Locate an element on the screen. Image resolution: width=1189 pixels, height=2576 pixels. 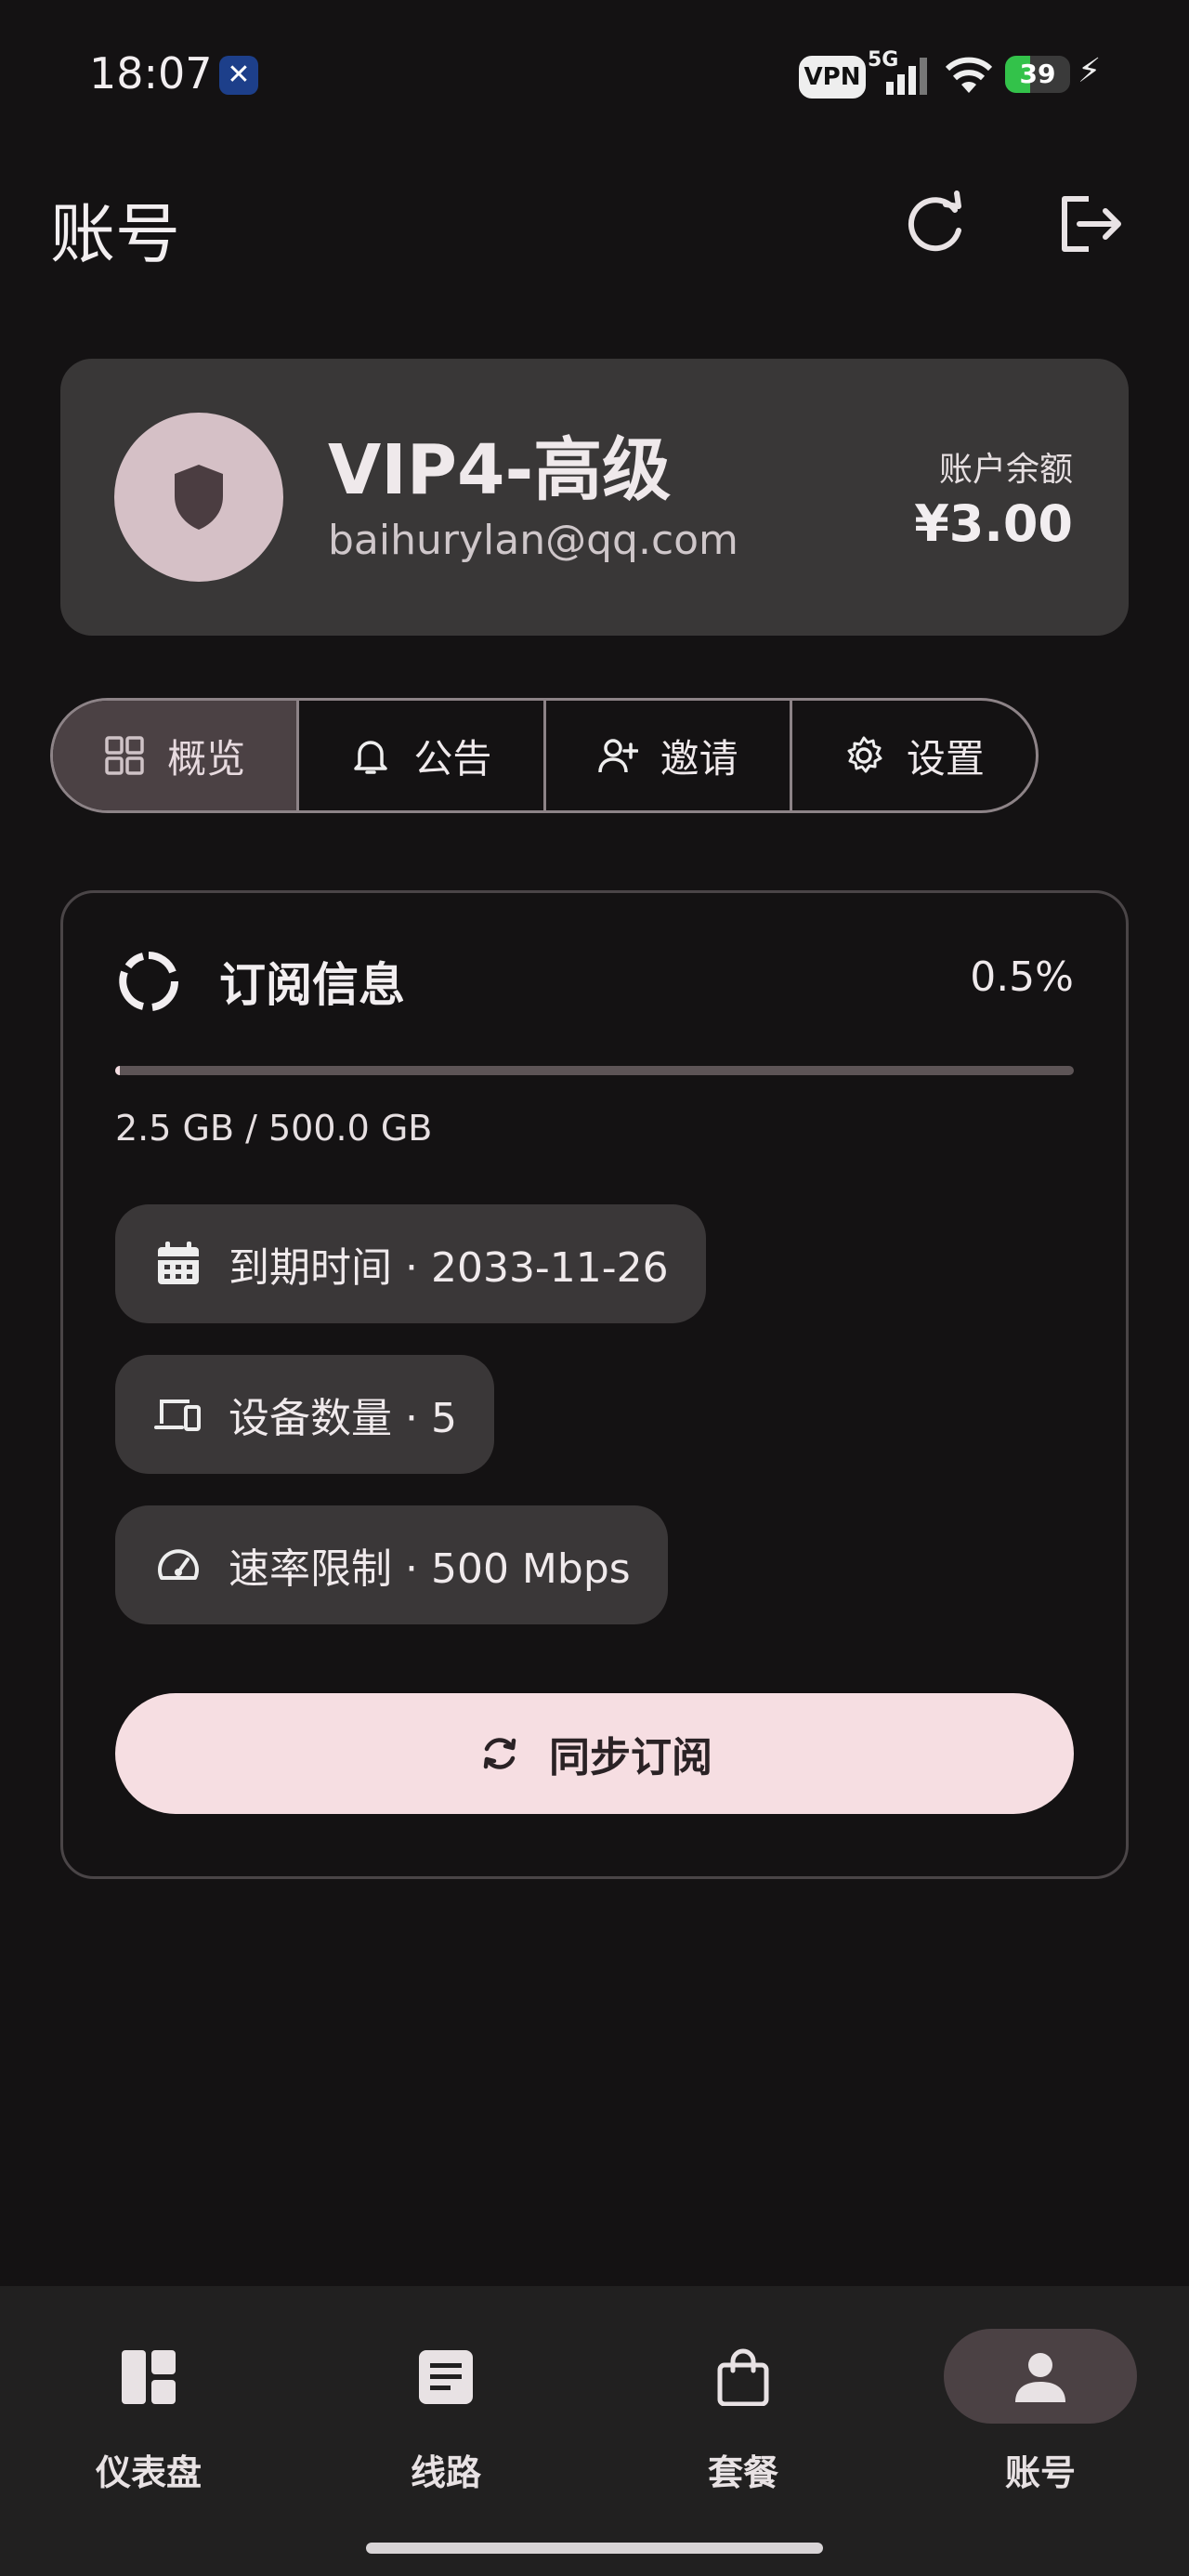
nav-routes: 线路 is located at coordinates (446, 2413).